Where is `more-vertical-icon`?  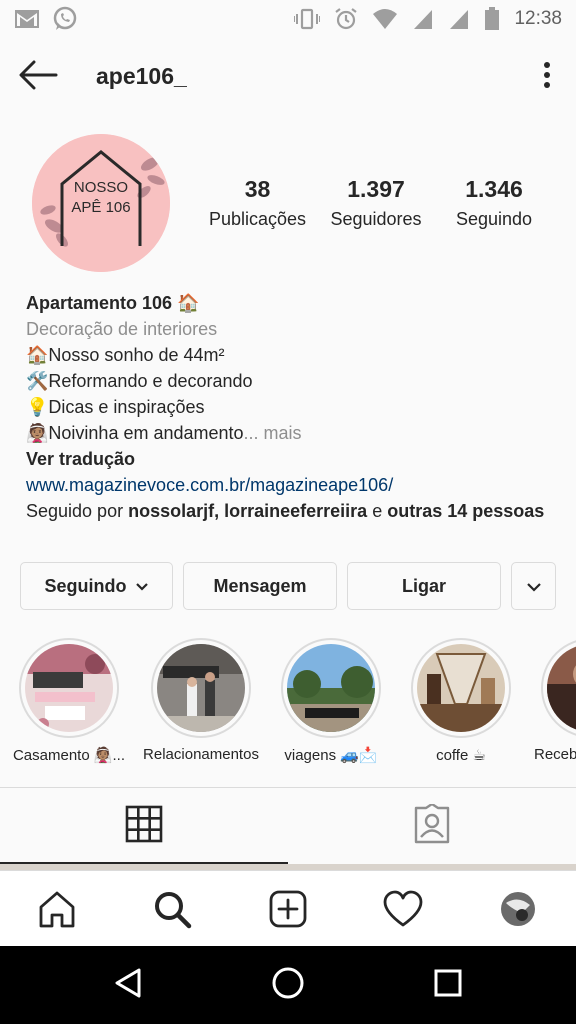
more-vertical-icon is located at coordinates (547, 77).